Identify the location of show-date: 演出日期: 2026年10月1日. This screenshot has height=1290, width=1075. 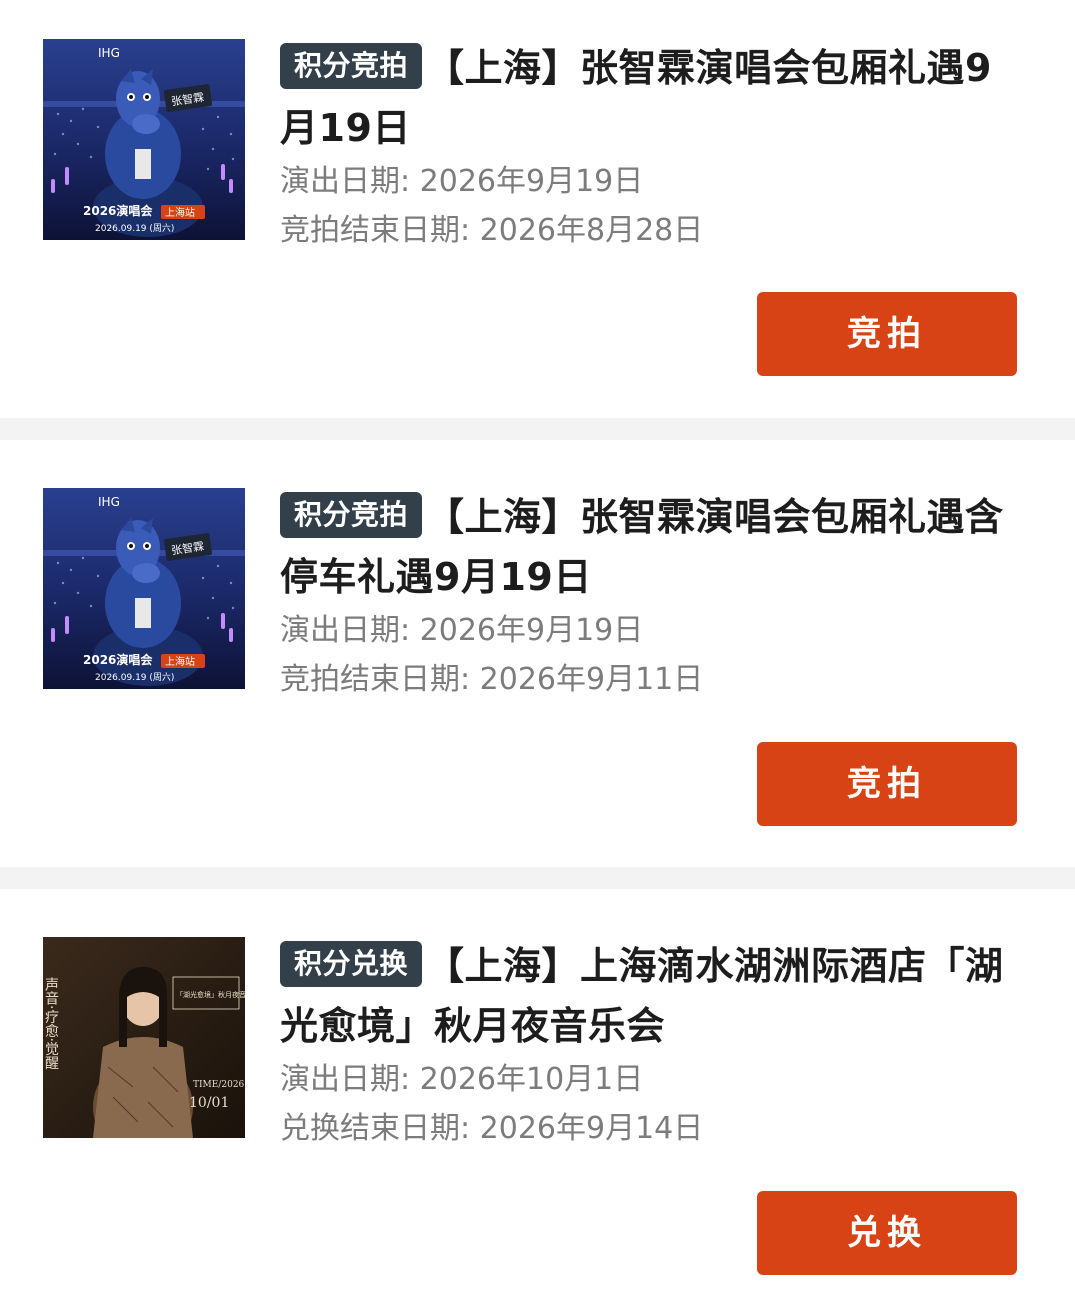
(462, 1079).